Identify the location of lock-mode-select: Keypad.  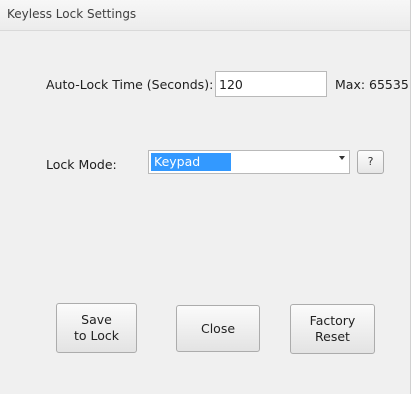
(249, 162).